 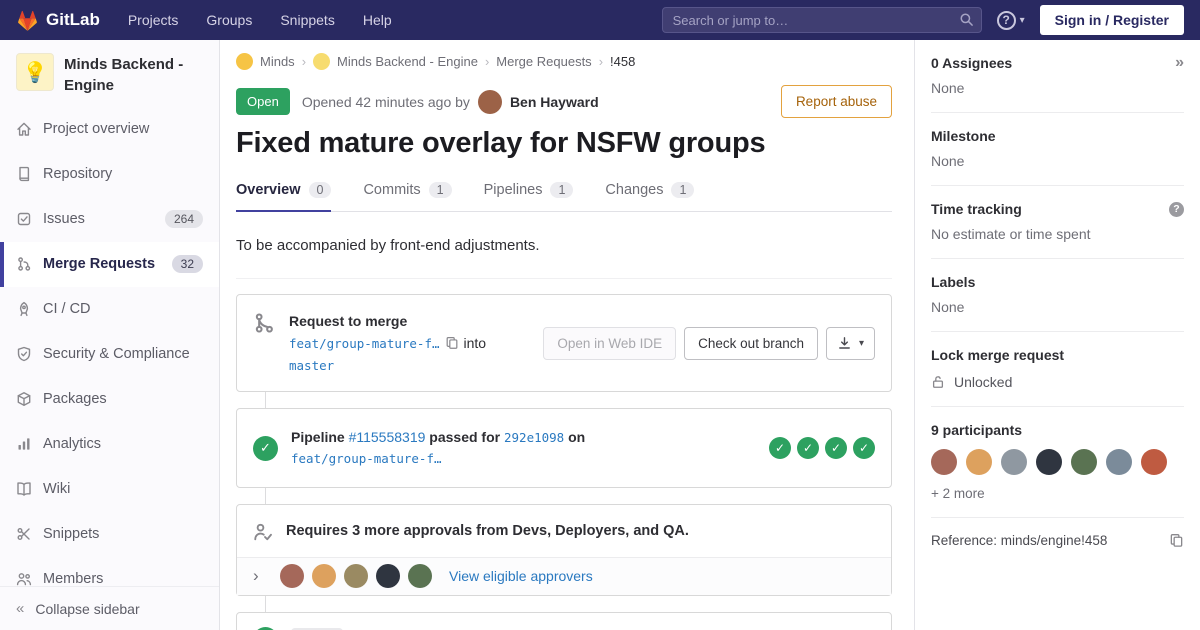 What do you see at coordinates (1176, 209) in the screenshot?
I see `time-tracking-help-icon: ?` at bounding box center [1176, 209].